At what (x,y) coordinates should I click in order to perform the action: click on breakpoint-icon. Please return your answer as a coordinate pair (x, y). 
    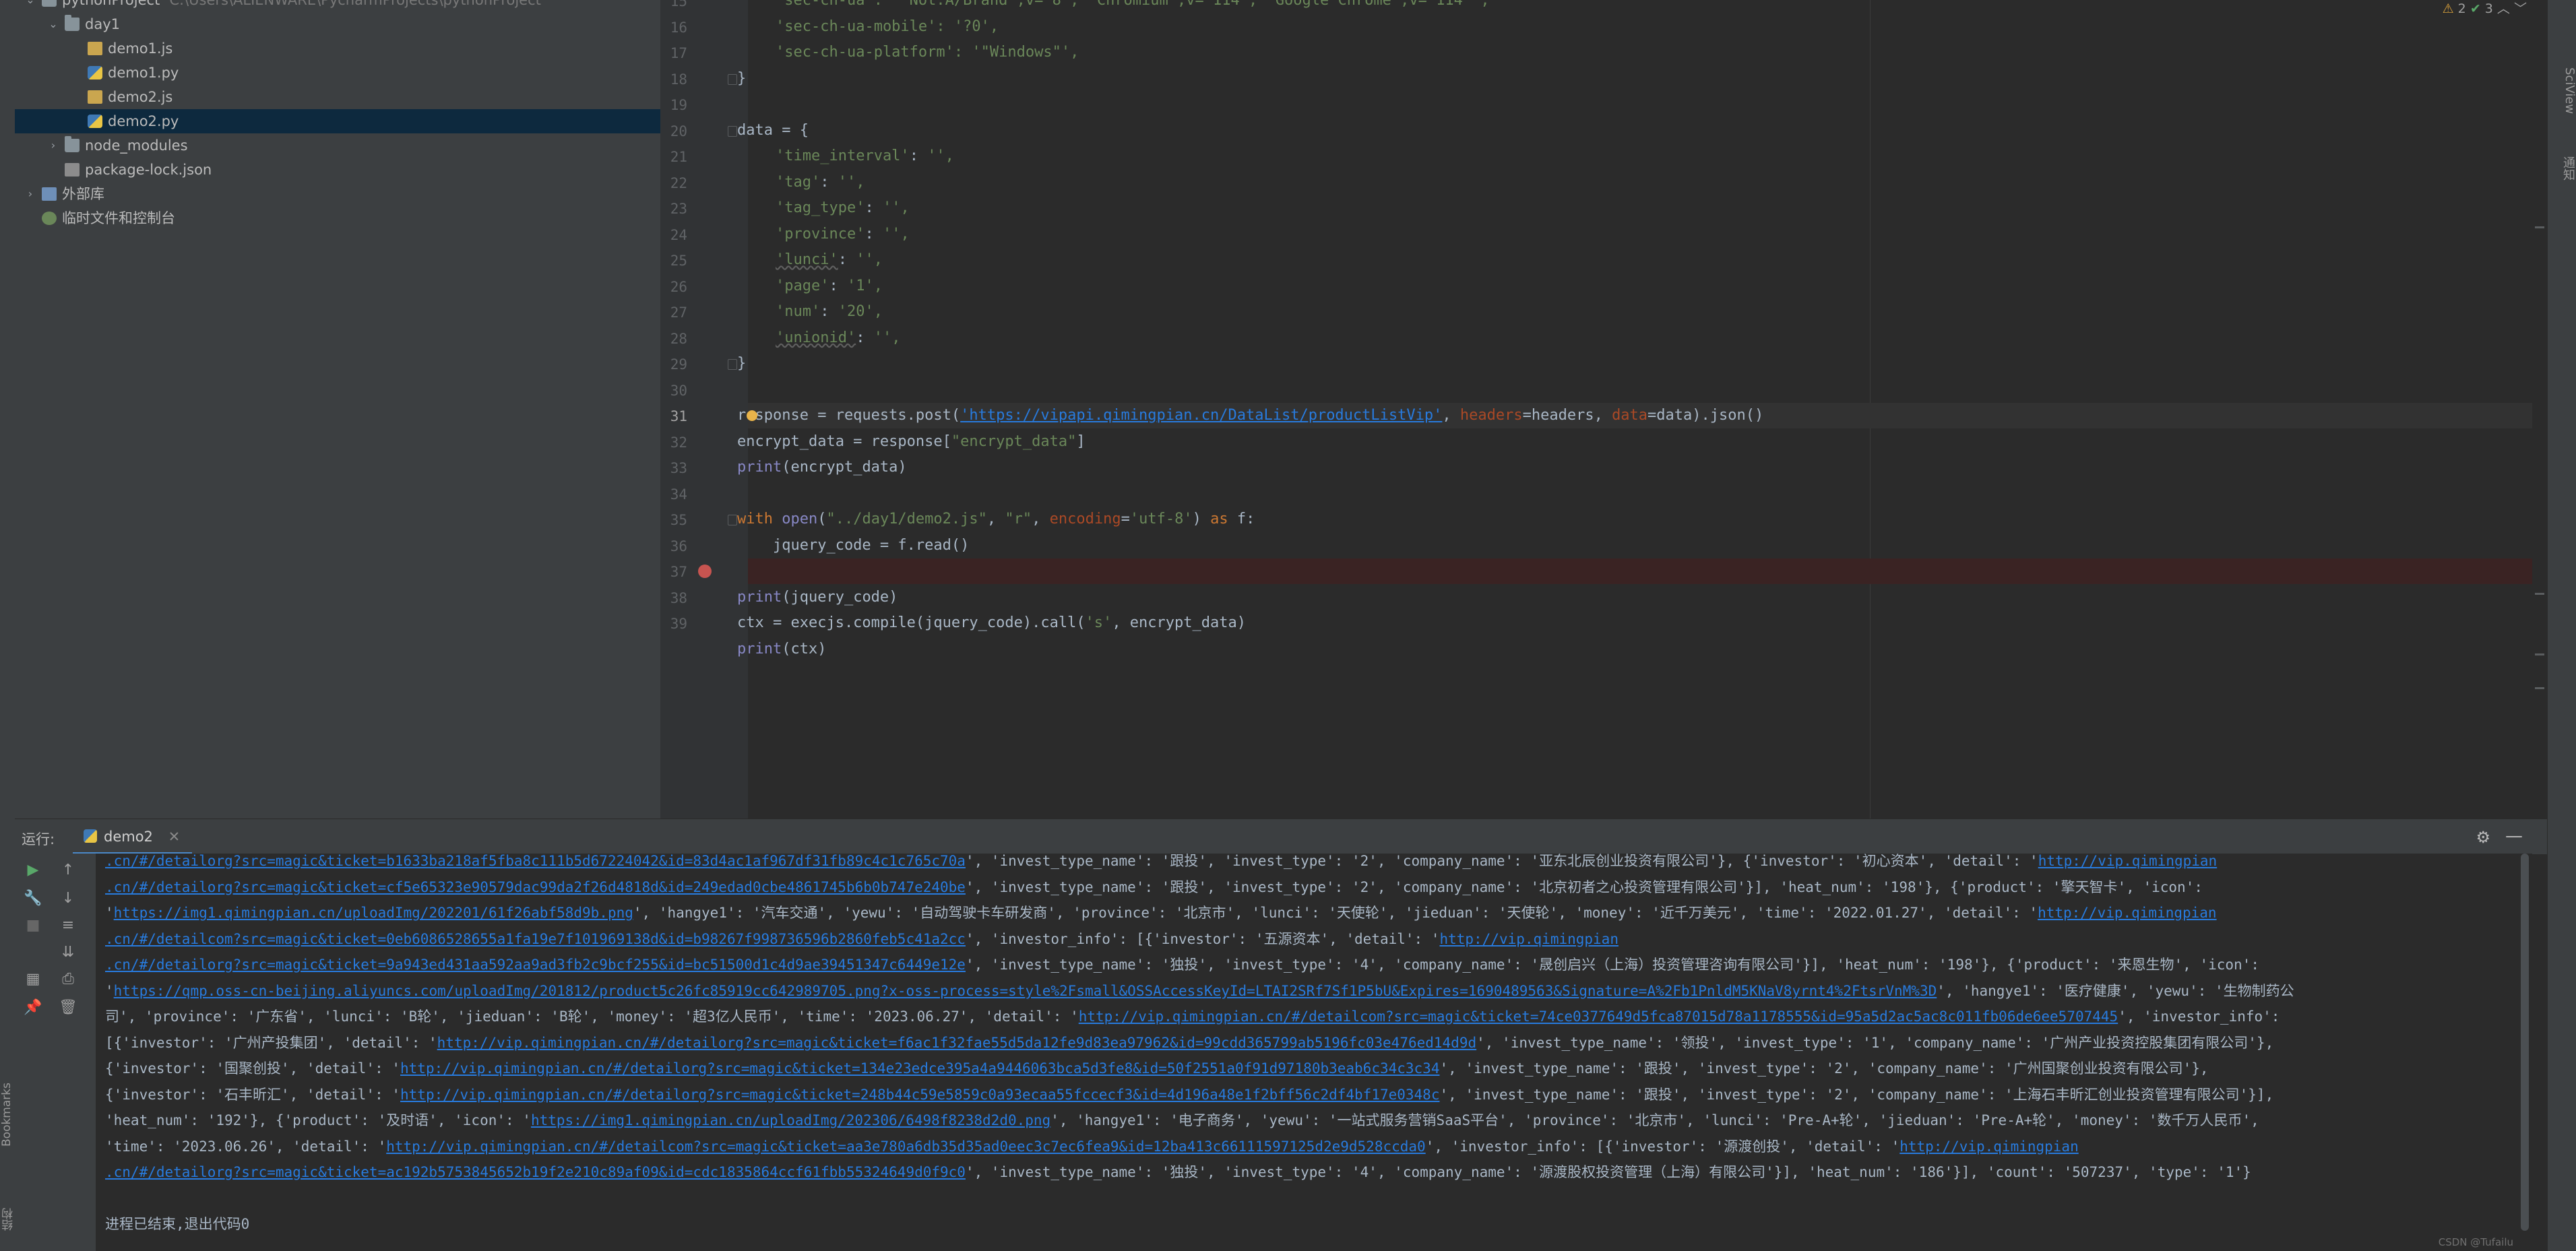
    Looking at the image, I should click on (705, 571).